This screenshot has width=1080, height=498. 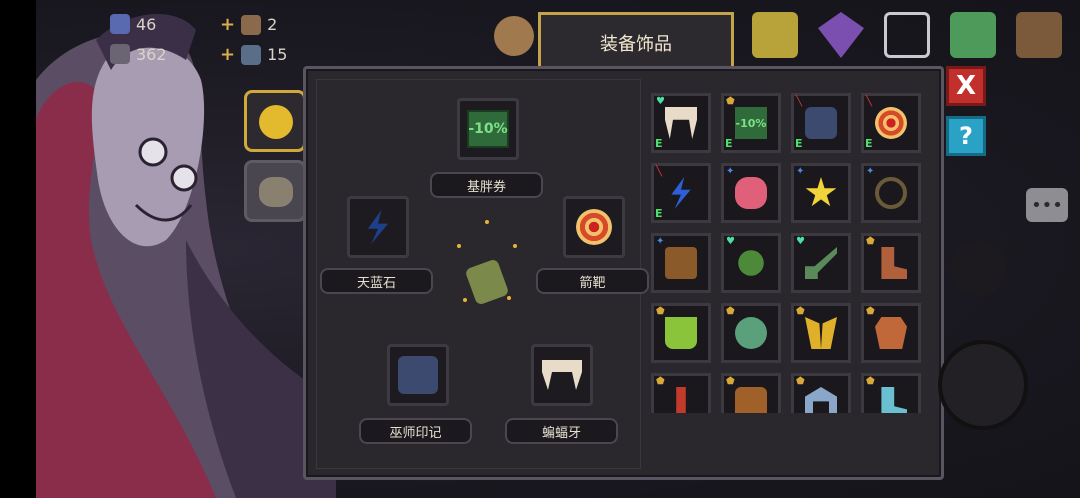 I want to click on golden-wings-icon, so click(x=821, y=333).